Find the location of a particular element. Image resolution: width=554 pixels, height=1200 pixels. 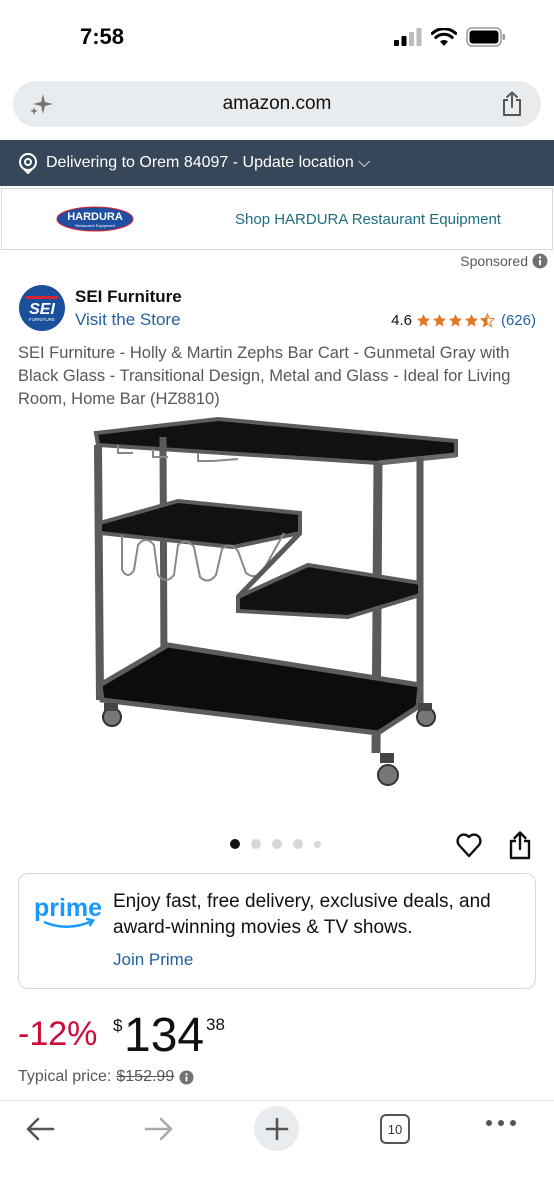

price-whole: 134 is located at coordinates (164, 1035).